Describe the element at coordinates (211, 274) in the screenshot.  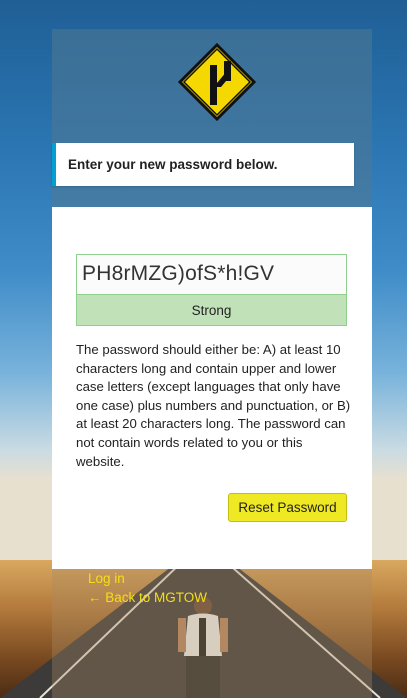
I see `new-password-input: PH8rMZG)ofS*h!GV` at that location.